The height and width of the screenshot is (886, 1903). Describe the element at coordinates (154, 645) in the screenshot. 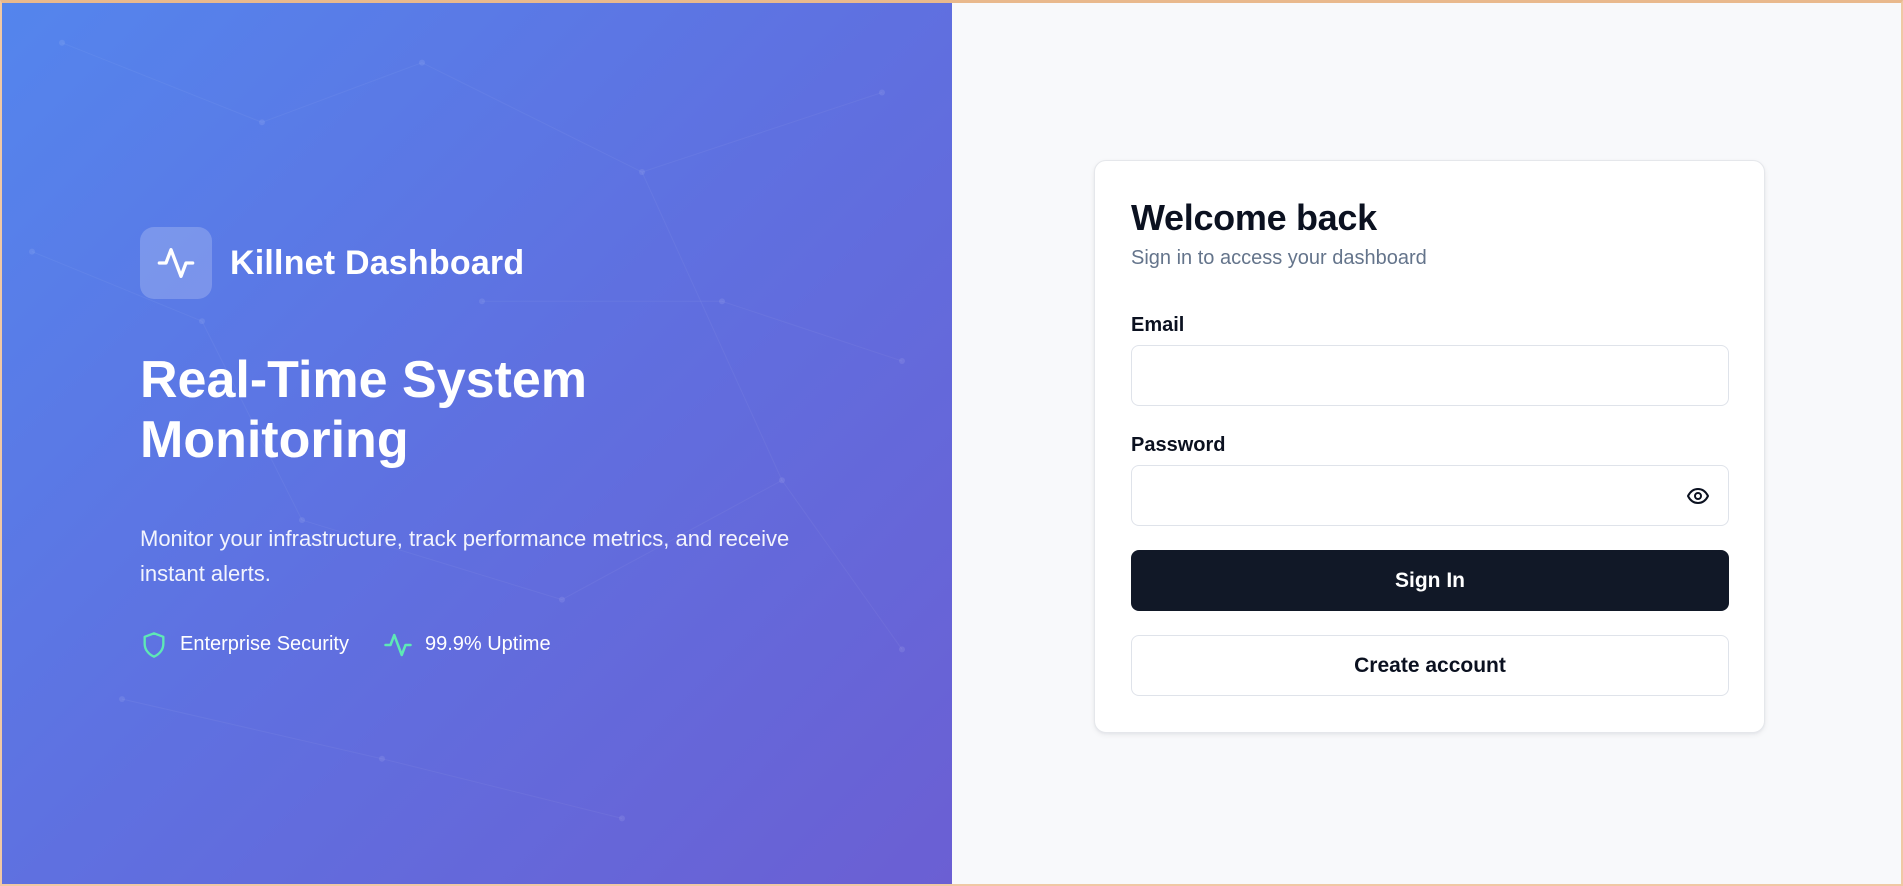

I see `shield-icon` at that location.